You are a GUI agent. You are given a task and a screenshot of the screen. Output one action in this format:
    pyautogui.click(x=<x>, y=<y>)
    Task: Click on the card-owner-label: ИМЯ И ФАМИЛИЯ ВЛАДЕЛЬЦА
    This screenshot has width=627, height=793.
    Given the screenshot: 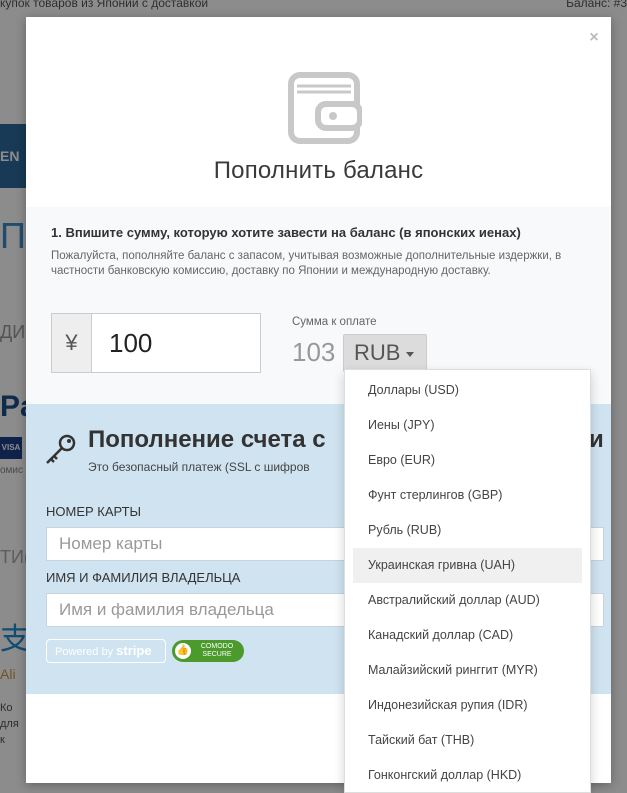 What is the action you would take?
    pyautogui.click(x=143, y=577)
    